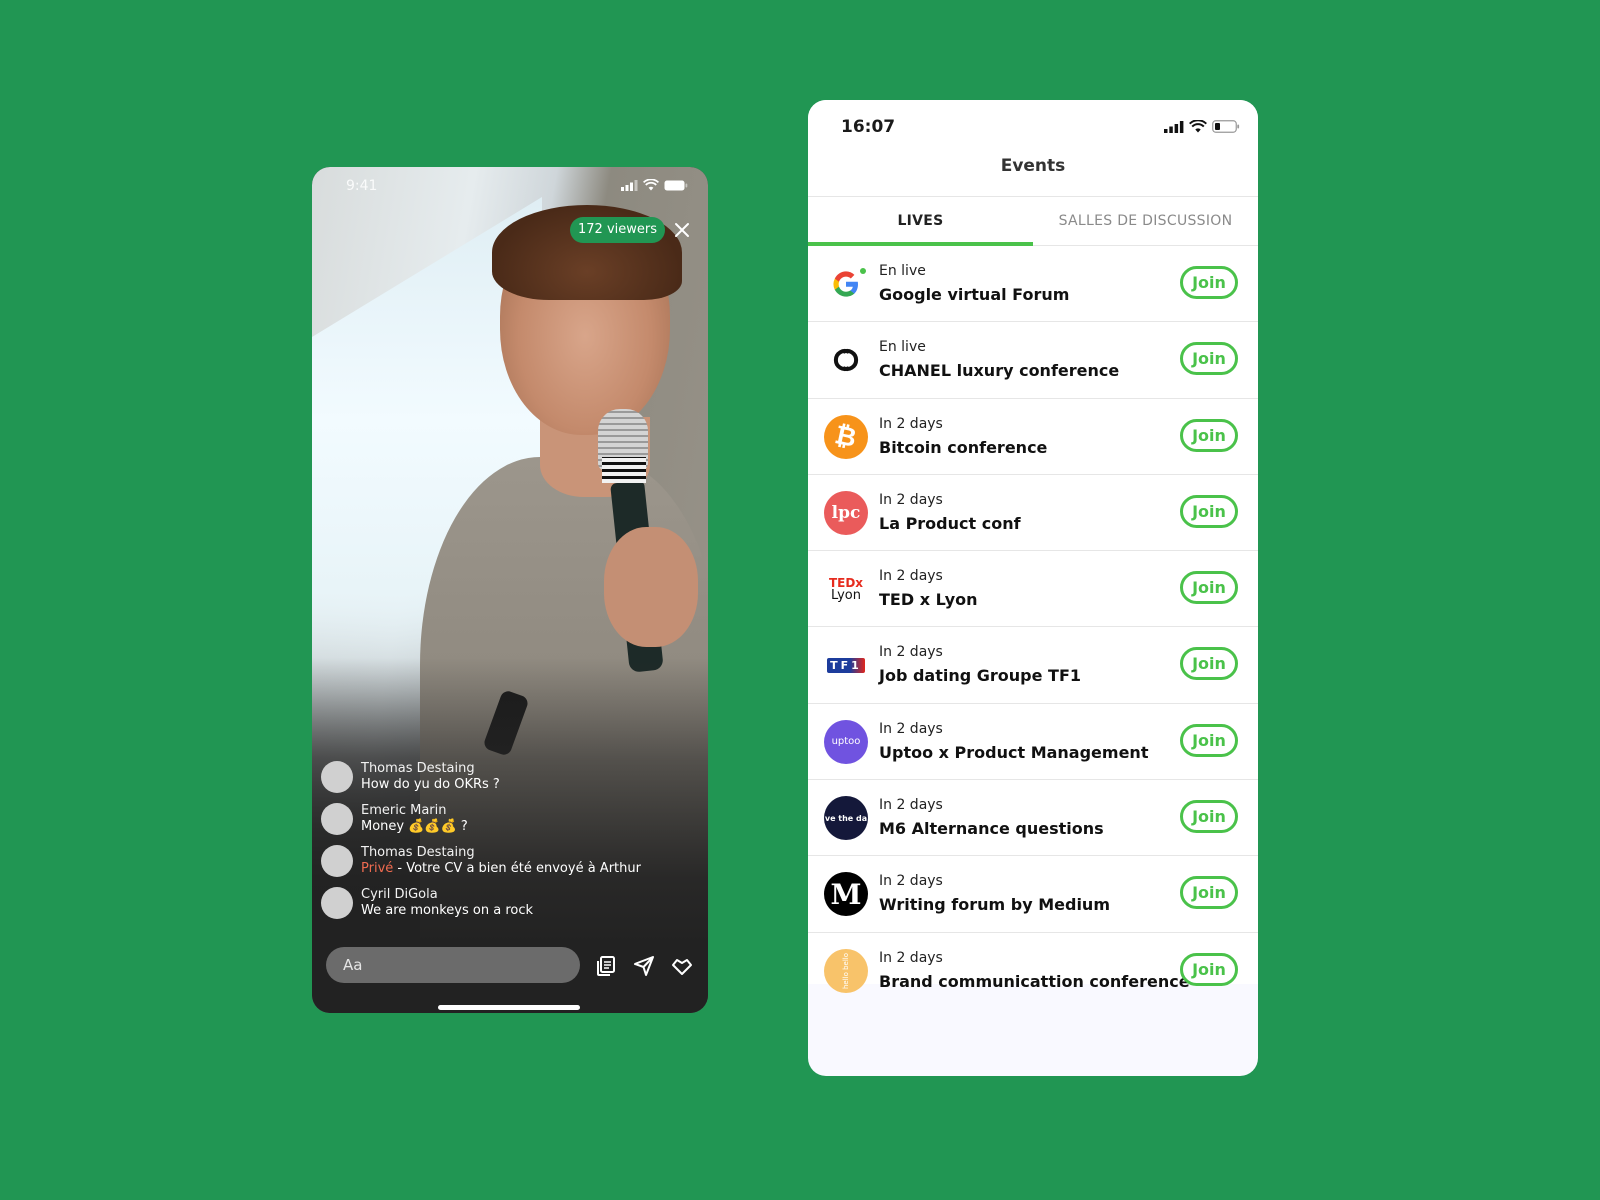 The image size is (1600, 1200). I want to click on chat-body: How do yu do OKRs ?, so click(430, 784).